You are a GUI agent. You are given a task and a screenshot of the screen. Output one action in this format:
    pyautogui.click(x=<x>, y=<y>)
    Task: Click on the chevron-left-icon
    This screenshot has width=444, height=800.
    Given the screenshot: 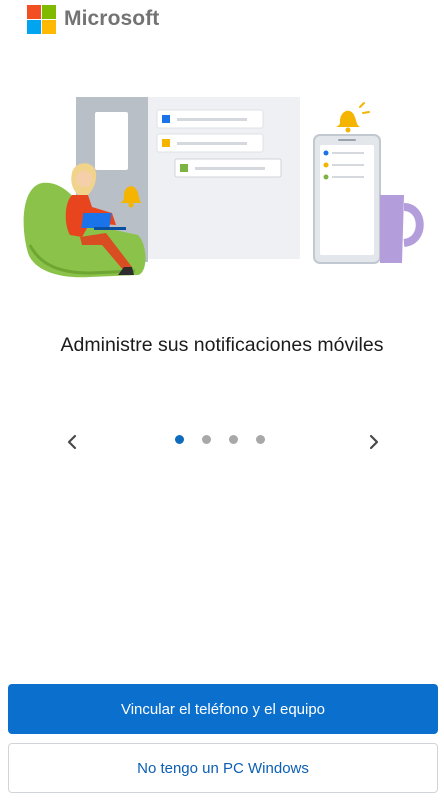 What is the action you would take?
    pyautogui.click(x=72, y=442)
    